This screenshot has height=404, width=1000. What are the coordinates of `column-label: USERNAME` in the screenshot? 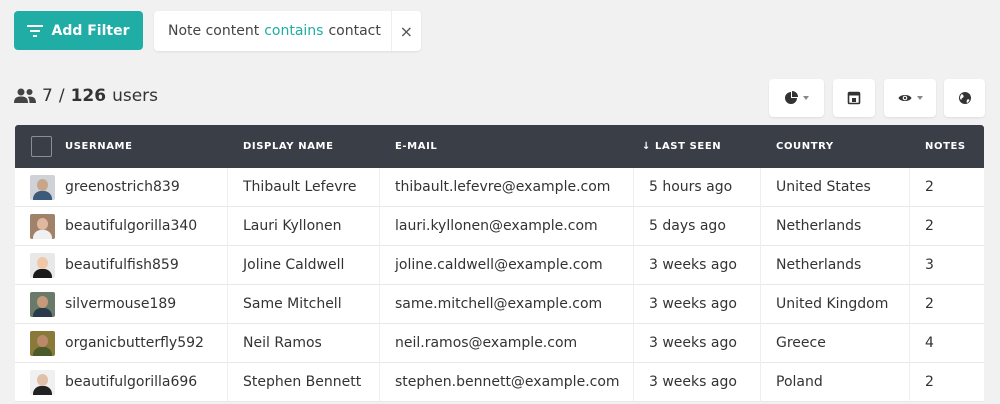 It's located at (99, 146).